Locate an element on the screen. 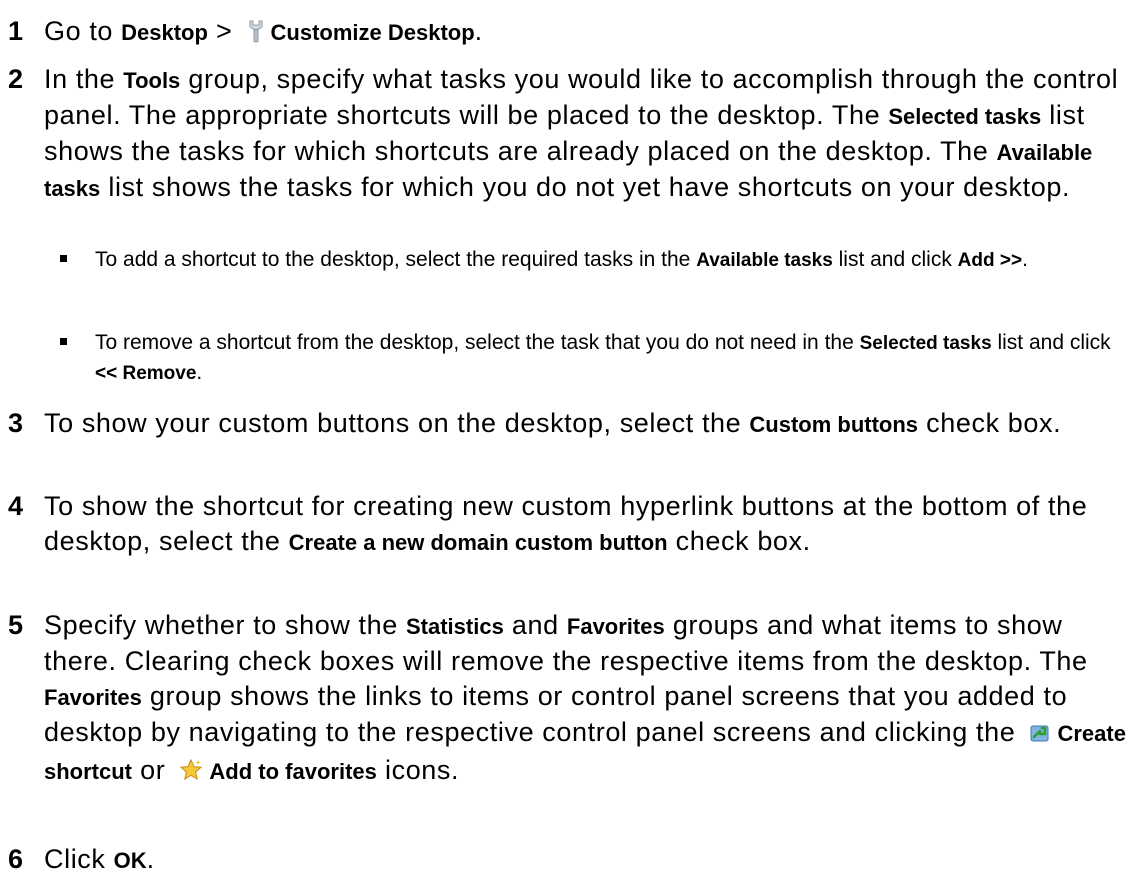 The width and height of the screenshot is (1143, 894). step-number: 6 is located at coordinates (16, 859).